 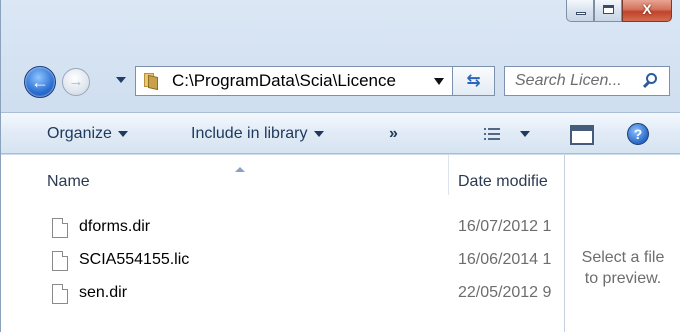 What do you see at coordinates (282, 230) in the screenshot?
I see `list-item: dforms.dir 16/07/2012 1` at bounding box center [282, 230].